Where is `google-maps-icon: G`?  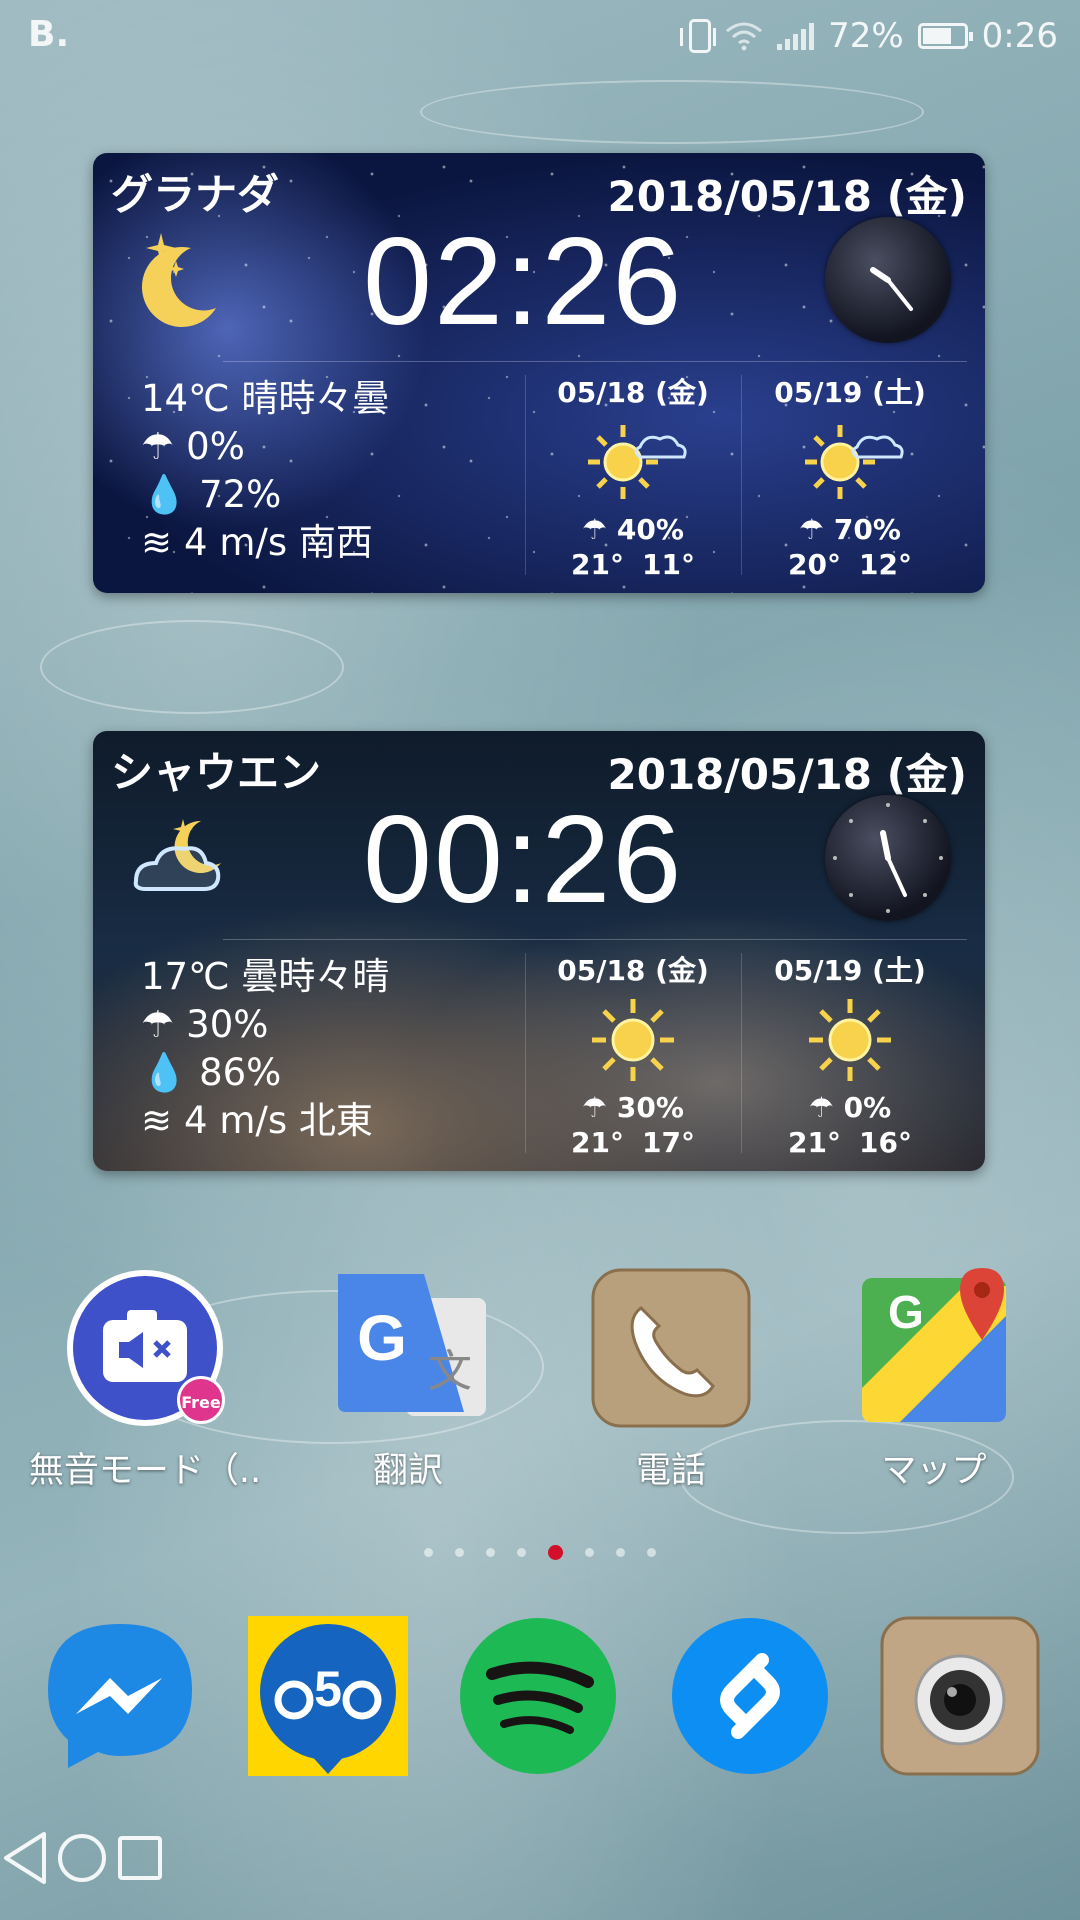
google-maps-icon: G is located at coordinates (934, 1348).